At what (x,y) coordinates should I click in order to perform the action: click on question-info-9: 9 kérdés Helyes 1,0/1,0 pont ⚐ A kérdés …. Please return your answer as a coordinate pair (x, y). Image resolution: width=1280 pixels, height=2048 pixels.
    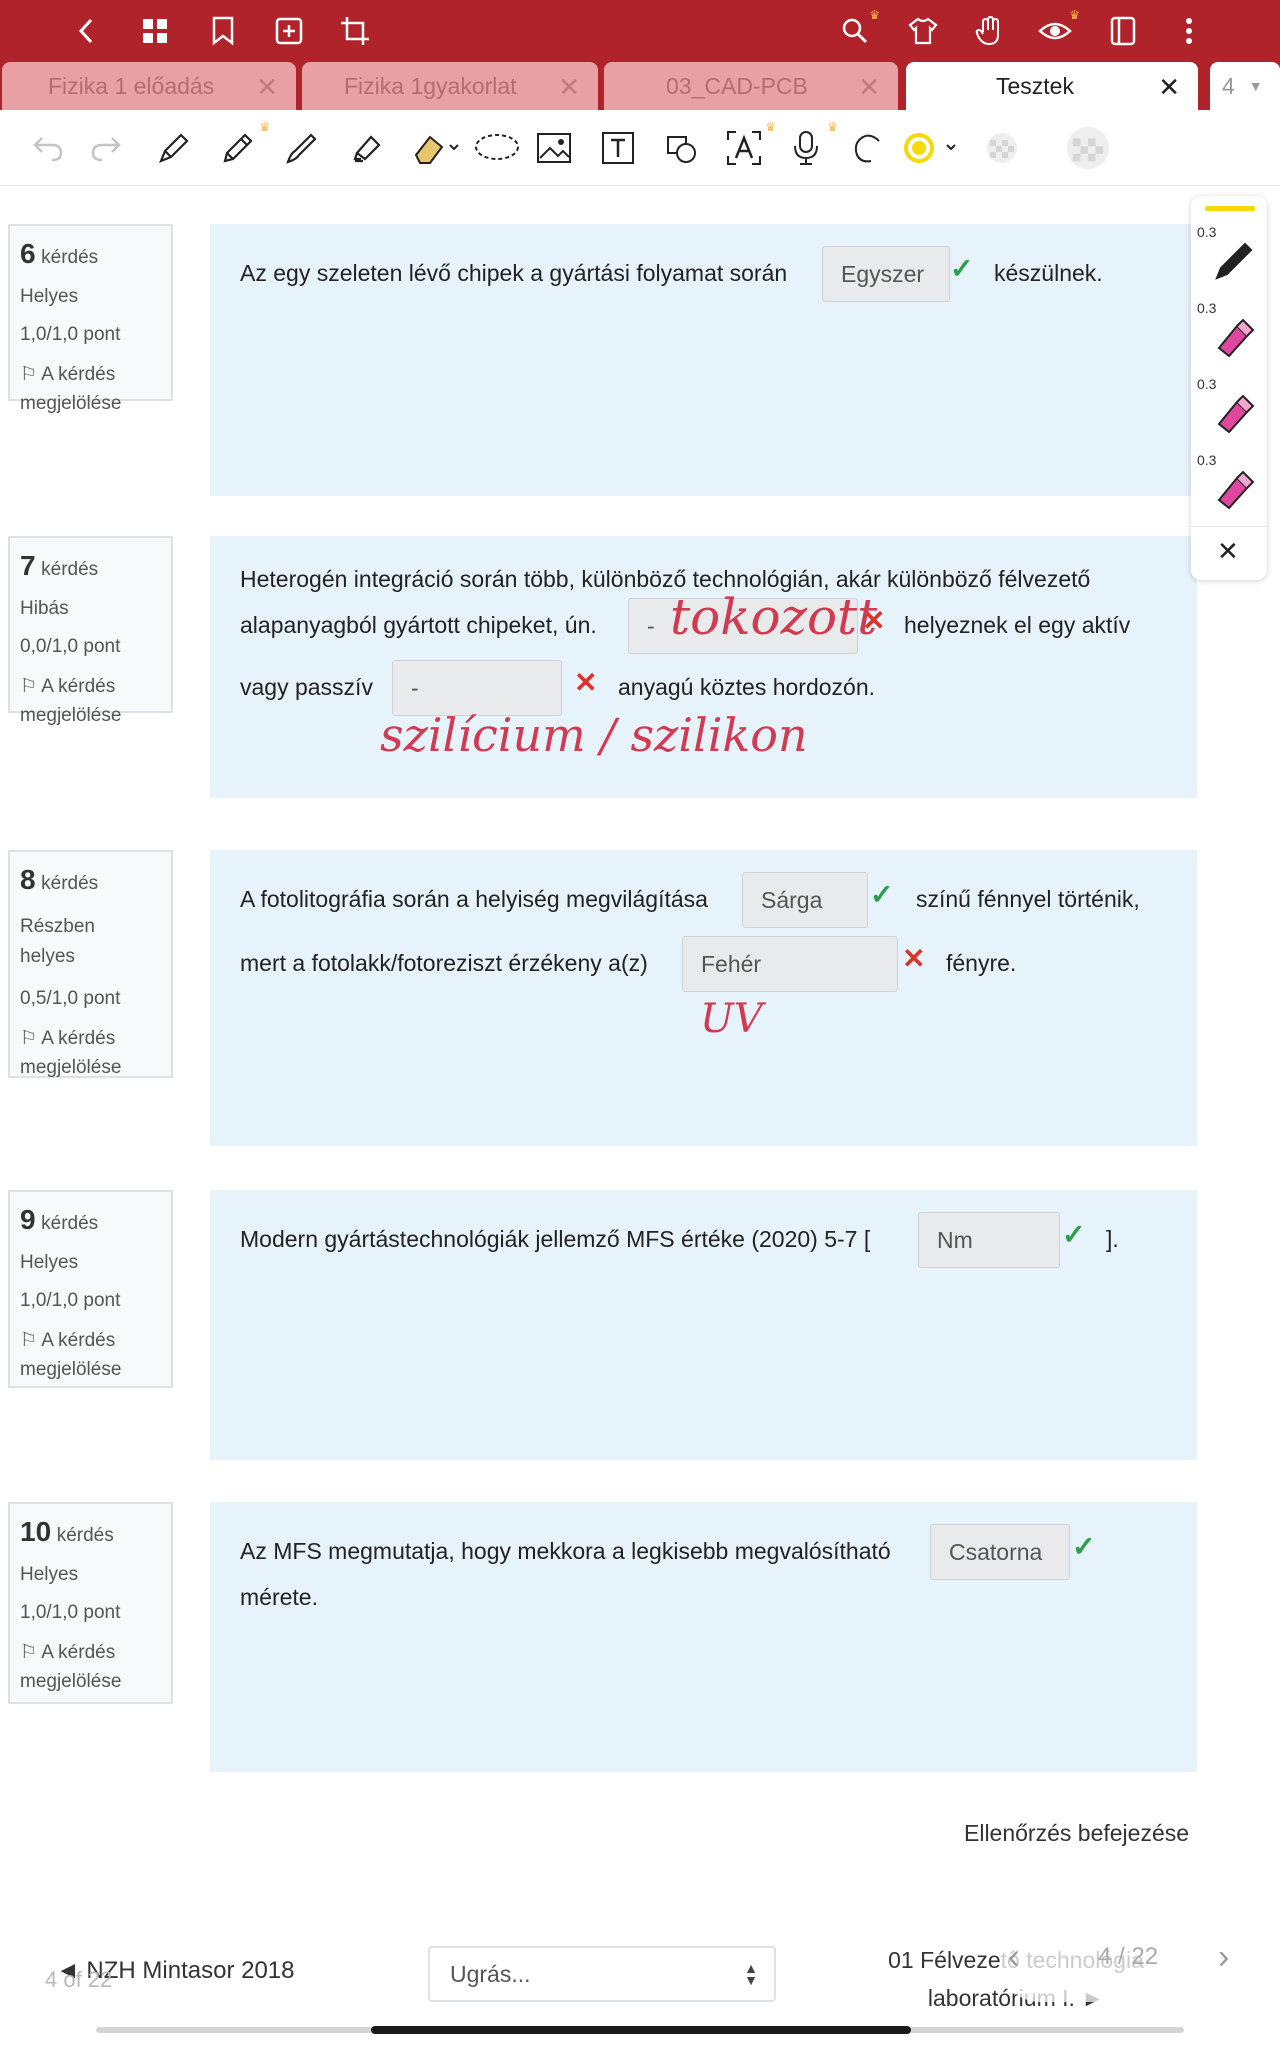
    Looking at the image, I should click on (90, 1289).